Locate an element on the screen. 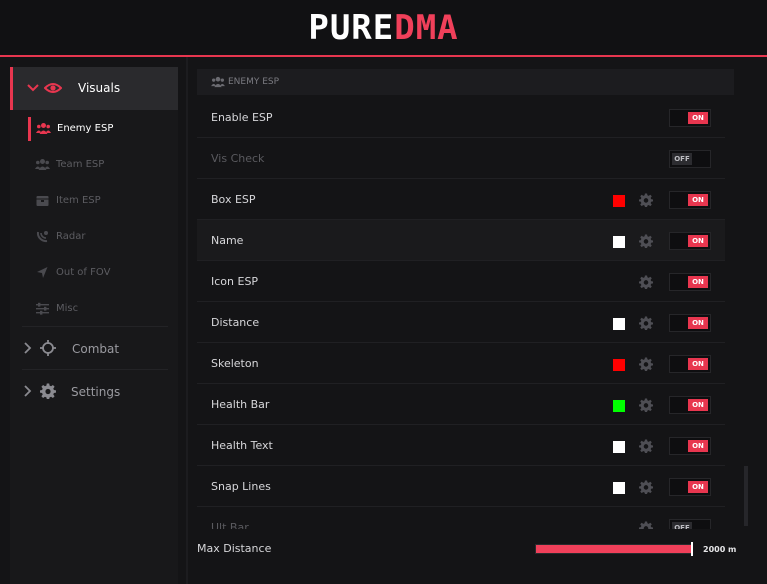 The image size is (767, 584). sidebar-subitem-label: Misc is located at coordinates (67, 308).